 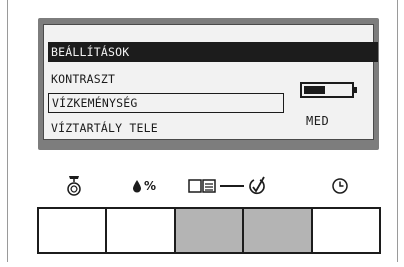 What do you see at coordinates (314, 90) in the screenshot?
I see `hardness-level-fill` at bounding box center [314, 90].